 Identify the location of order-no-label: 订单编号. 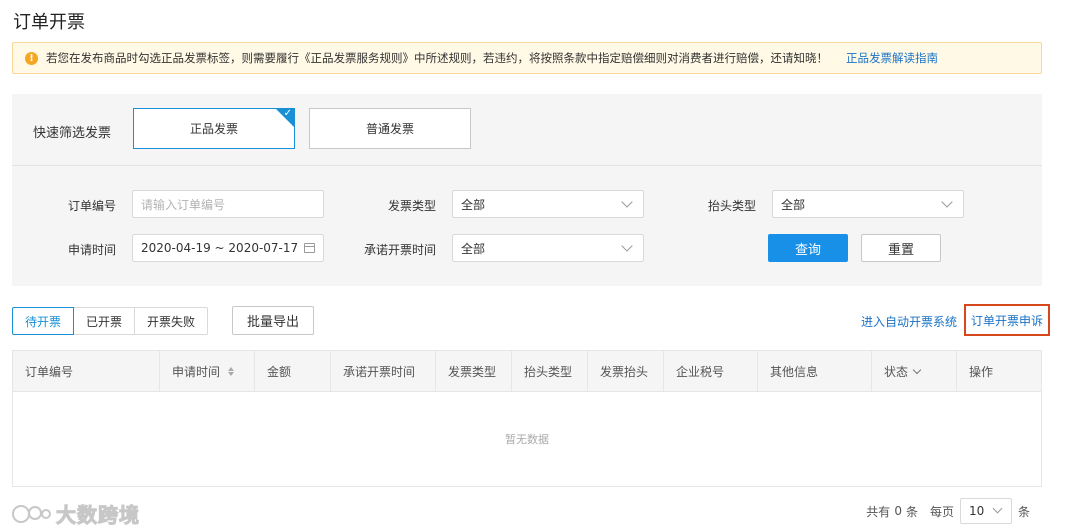
(91, 206).